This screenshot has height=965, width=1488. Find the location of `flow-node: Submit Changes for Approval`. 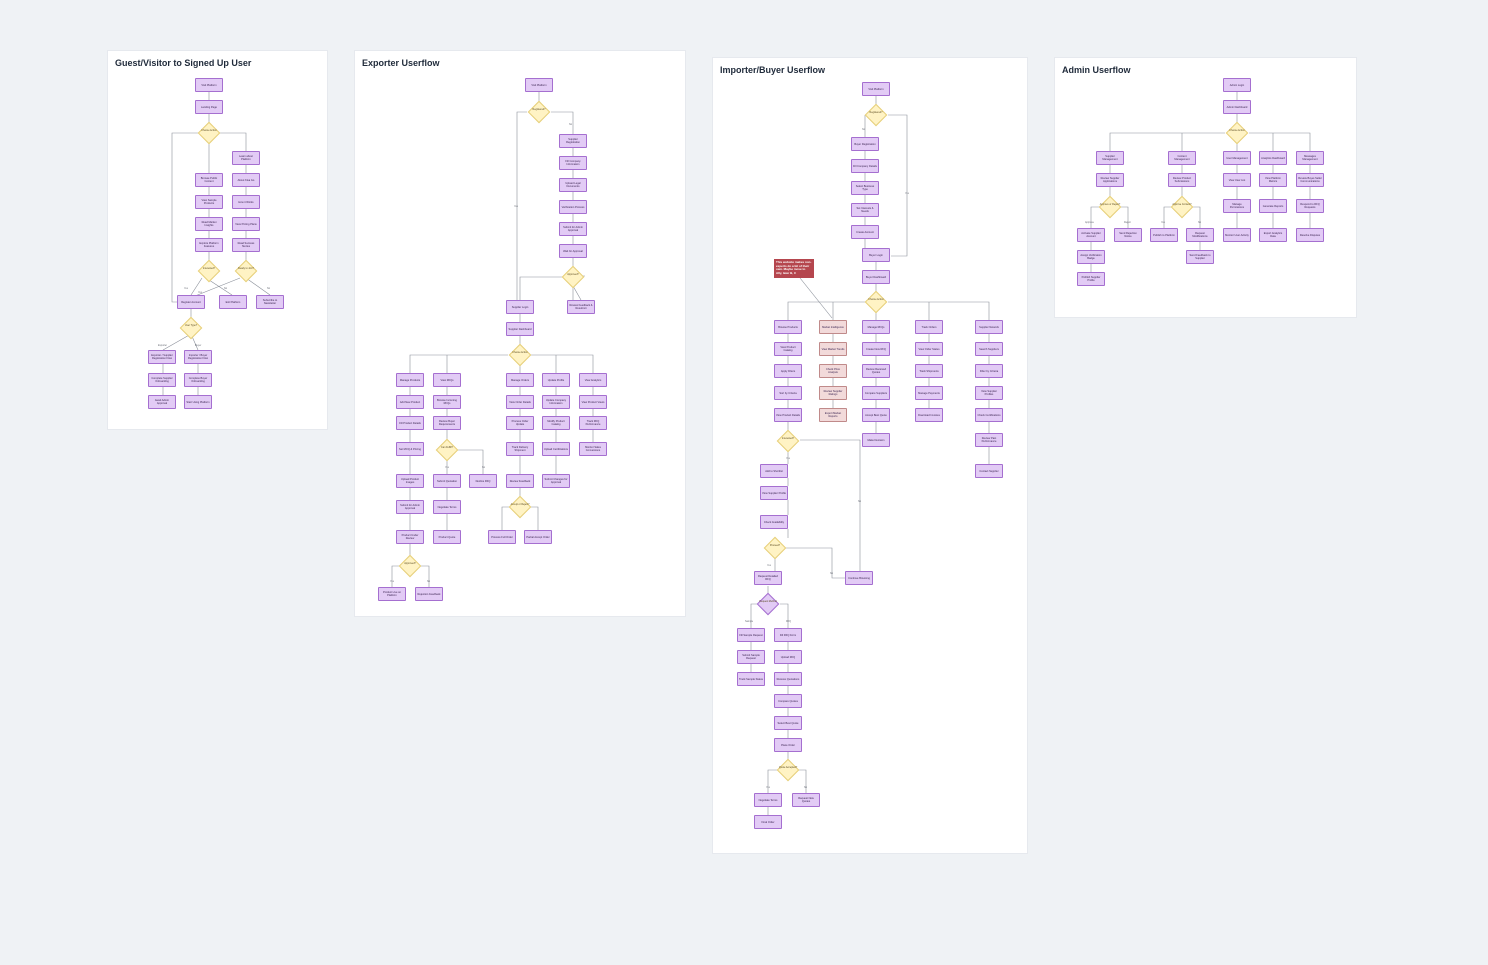

flow-node: Submit Changes for Approval is located at coordinates (556, 481).